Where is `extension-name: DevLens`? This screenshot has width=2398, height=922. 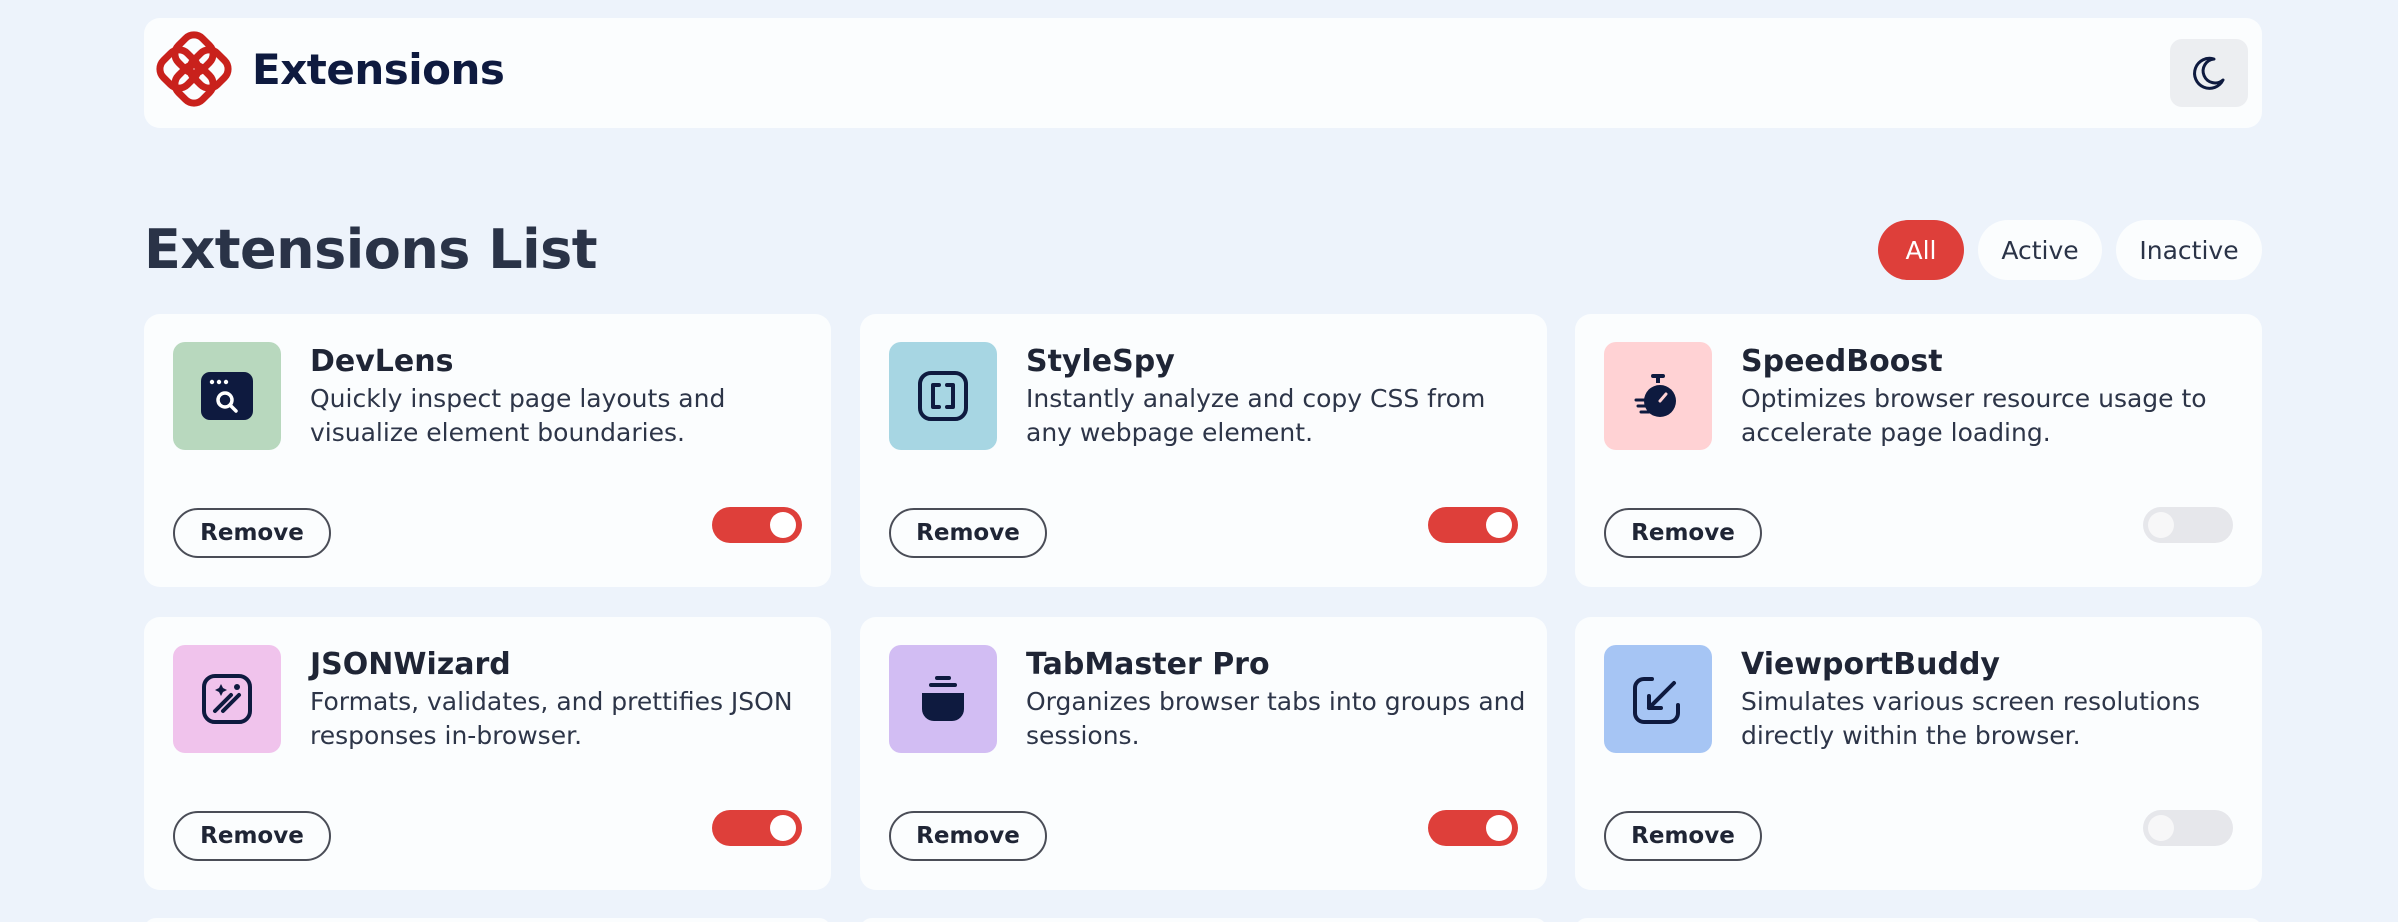 extension-name: DevLens is located at coordinates (382, 361).